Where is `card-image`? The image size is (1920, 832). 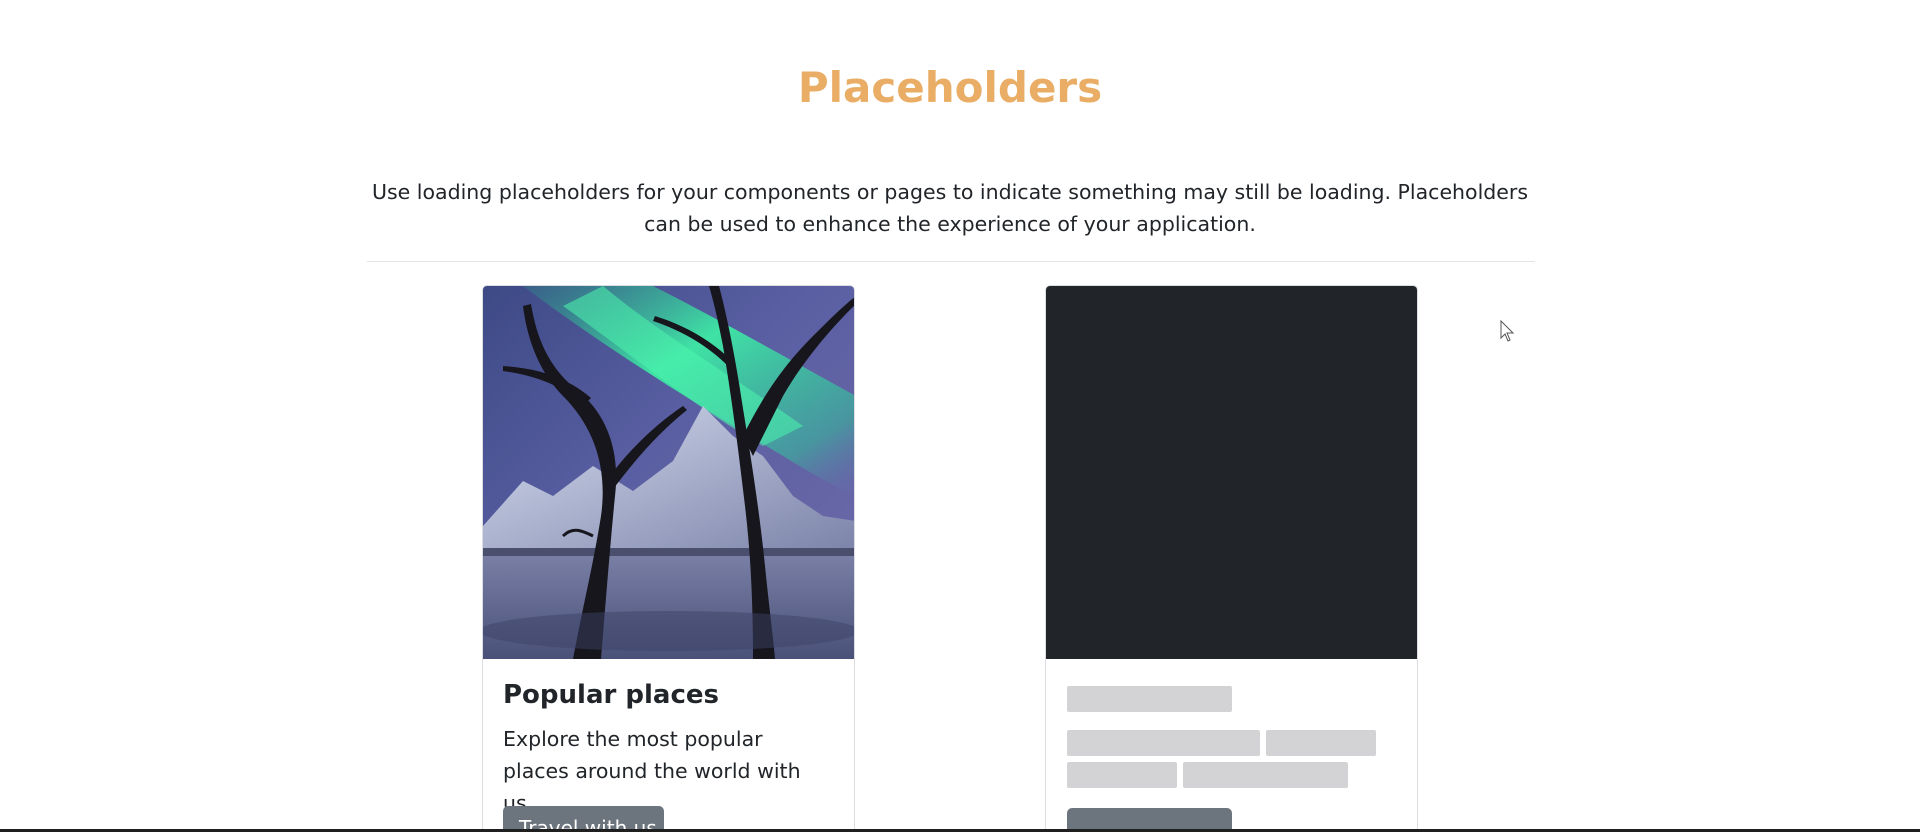 card-image is located at coordinates (668, 472).